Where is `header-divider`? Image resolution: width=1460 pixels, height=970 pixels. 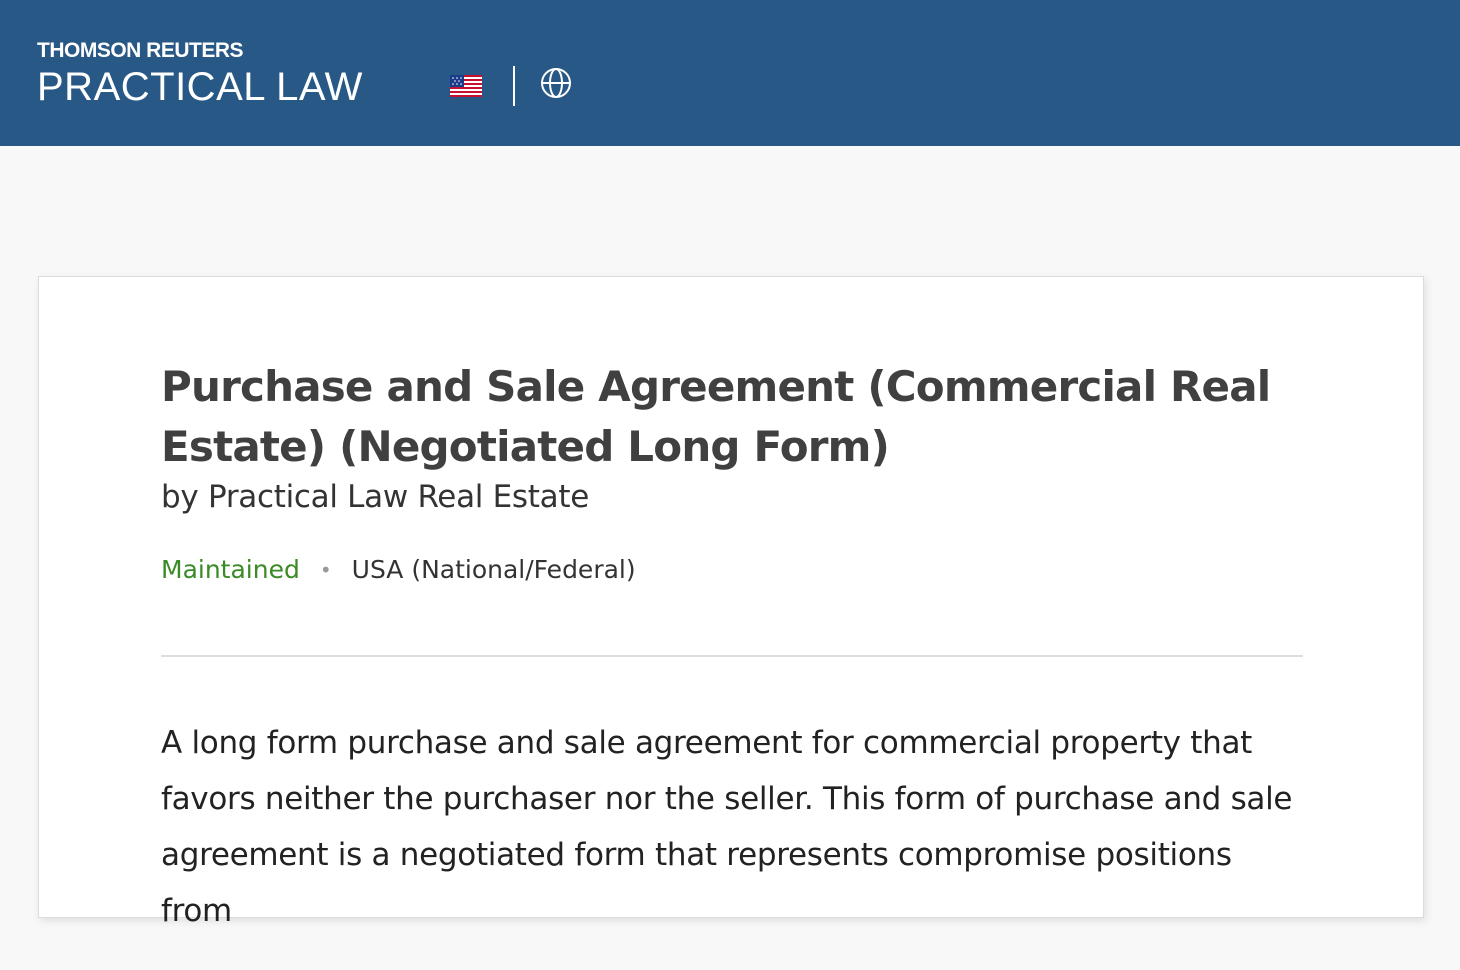
header-divider is located at coordinates (514, 86).